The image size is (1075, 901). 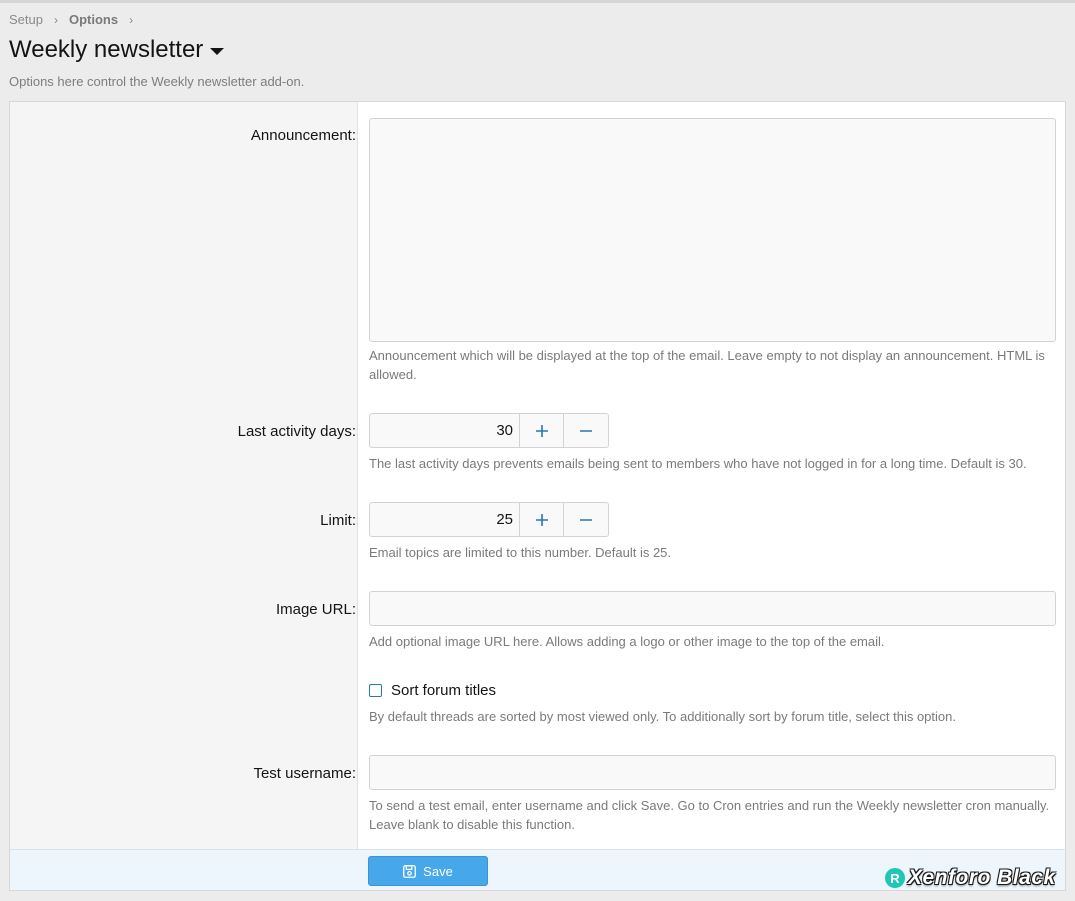 What do you see at coordinates (303, 135) in the screenshot?
I see `announcement-label: Announcement:` at bounding box center [303, 135].